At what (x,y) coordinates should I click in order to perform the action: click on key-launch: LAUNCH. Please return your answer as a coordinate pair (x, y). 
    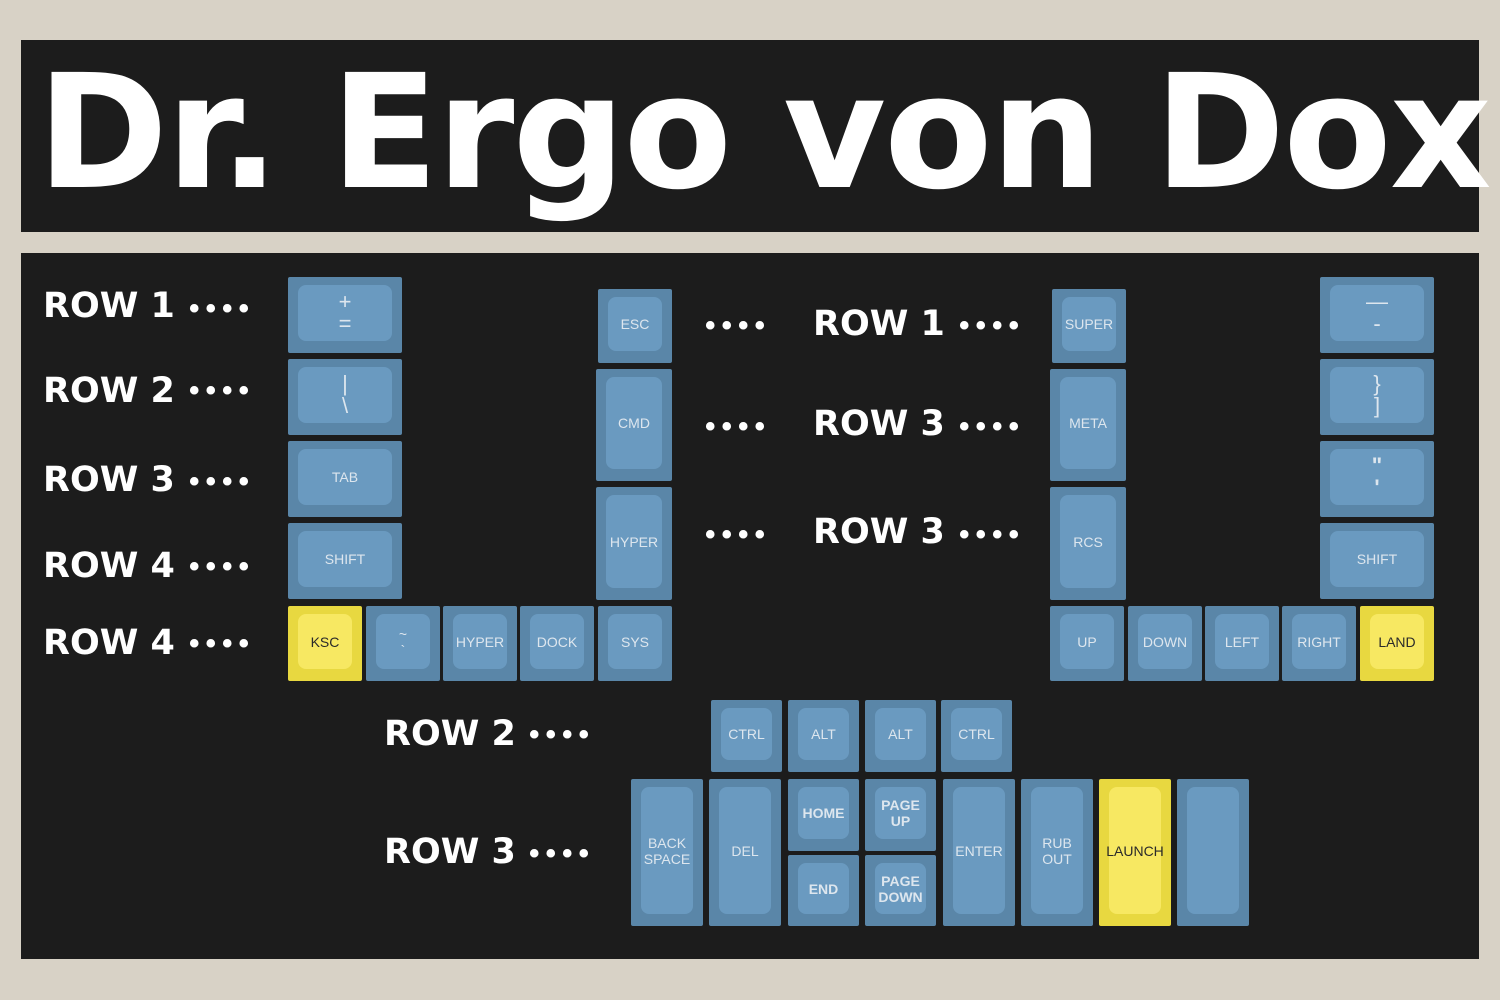
    Looking at the image, I should click on (1135, 852).